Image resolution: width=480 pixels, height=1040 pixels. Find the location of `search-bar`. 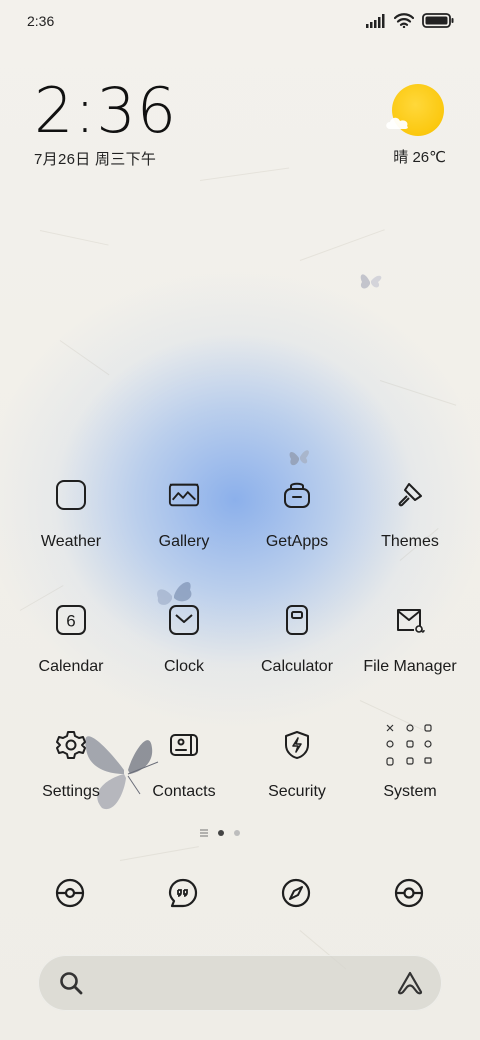

search-bar is located at coordinates (240, 983).